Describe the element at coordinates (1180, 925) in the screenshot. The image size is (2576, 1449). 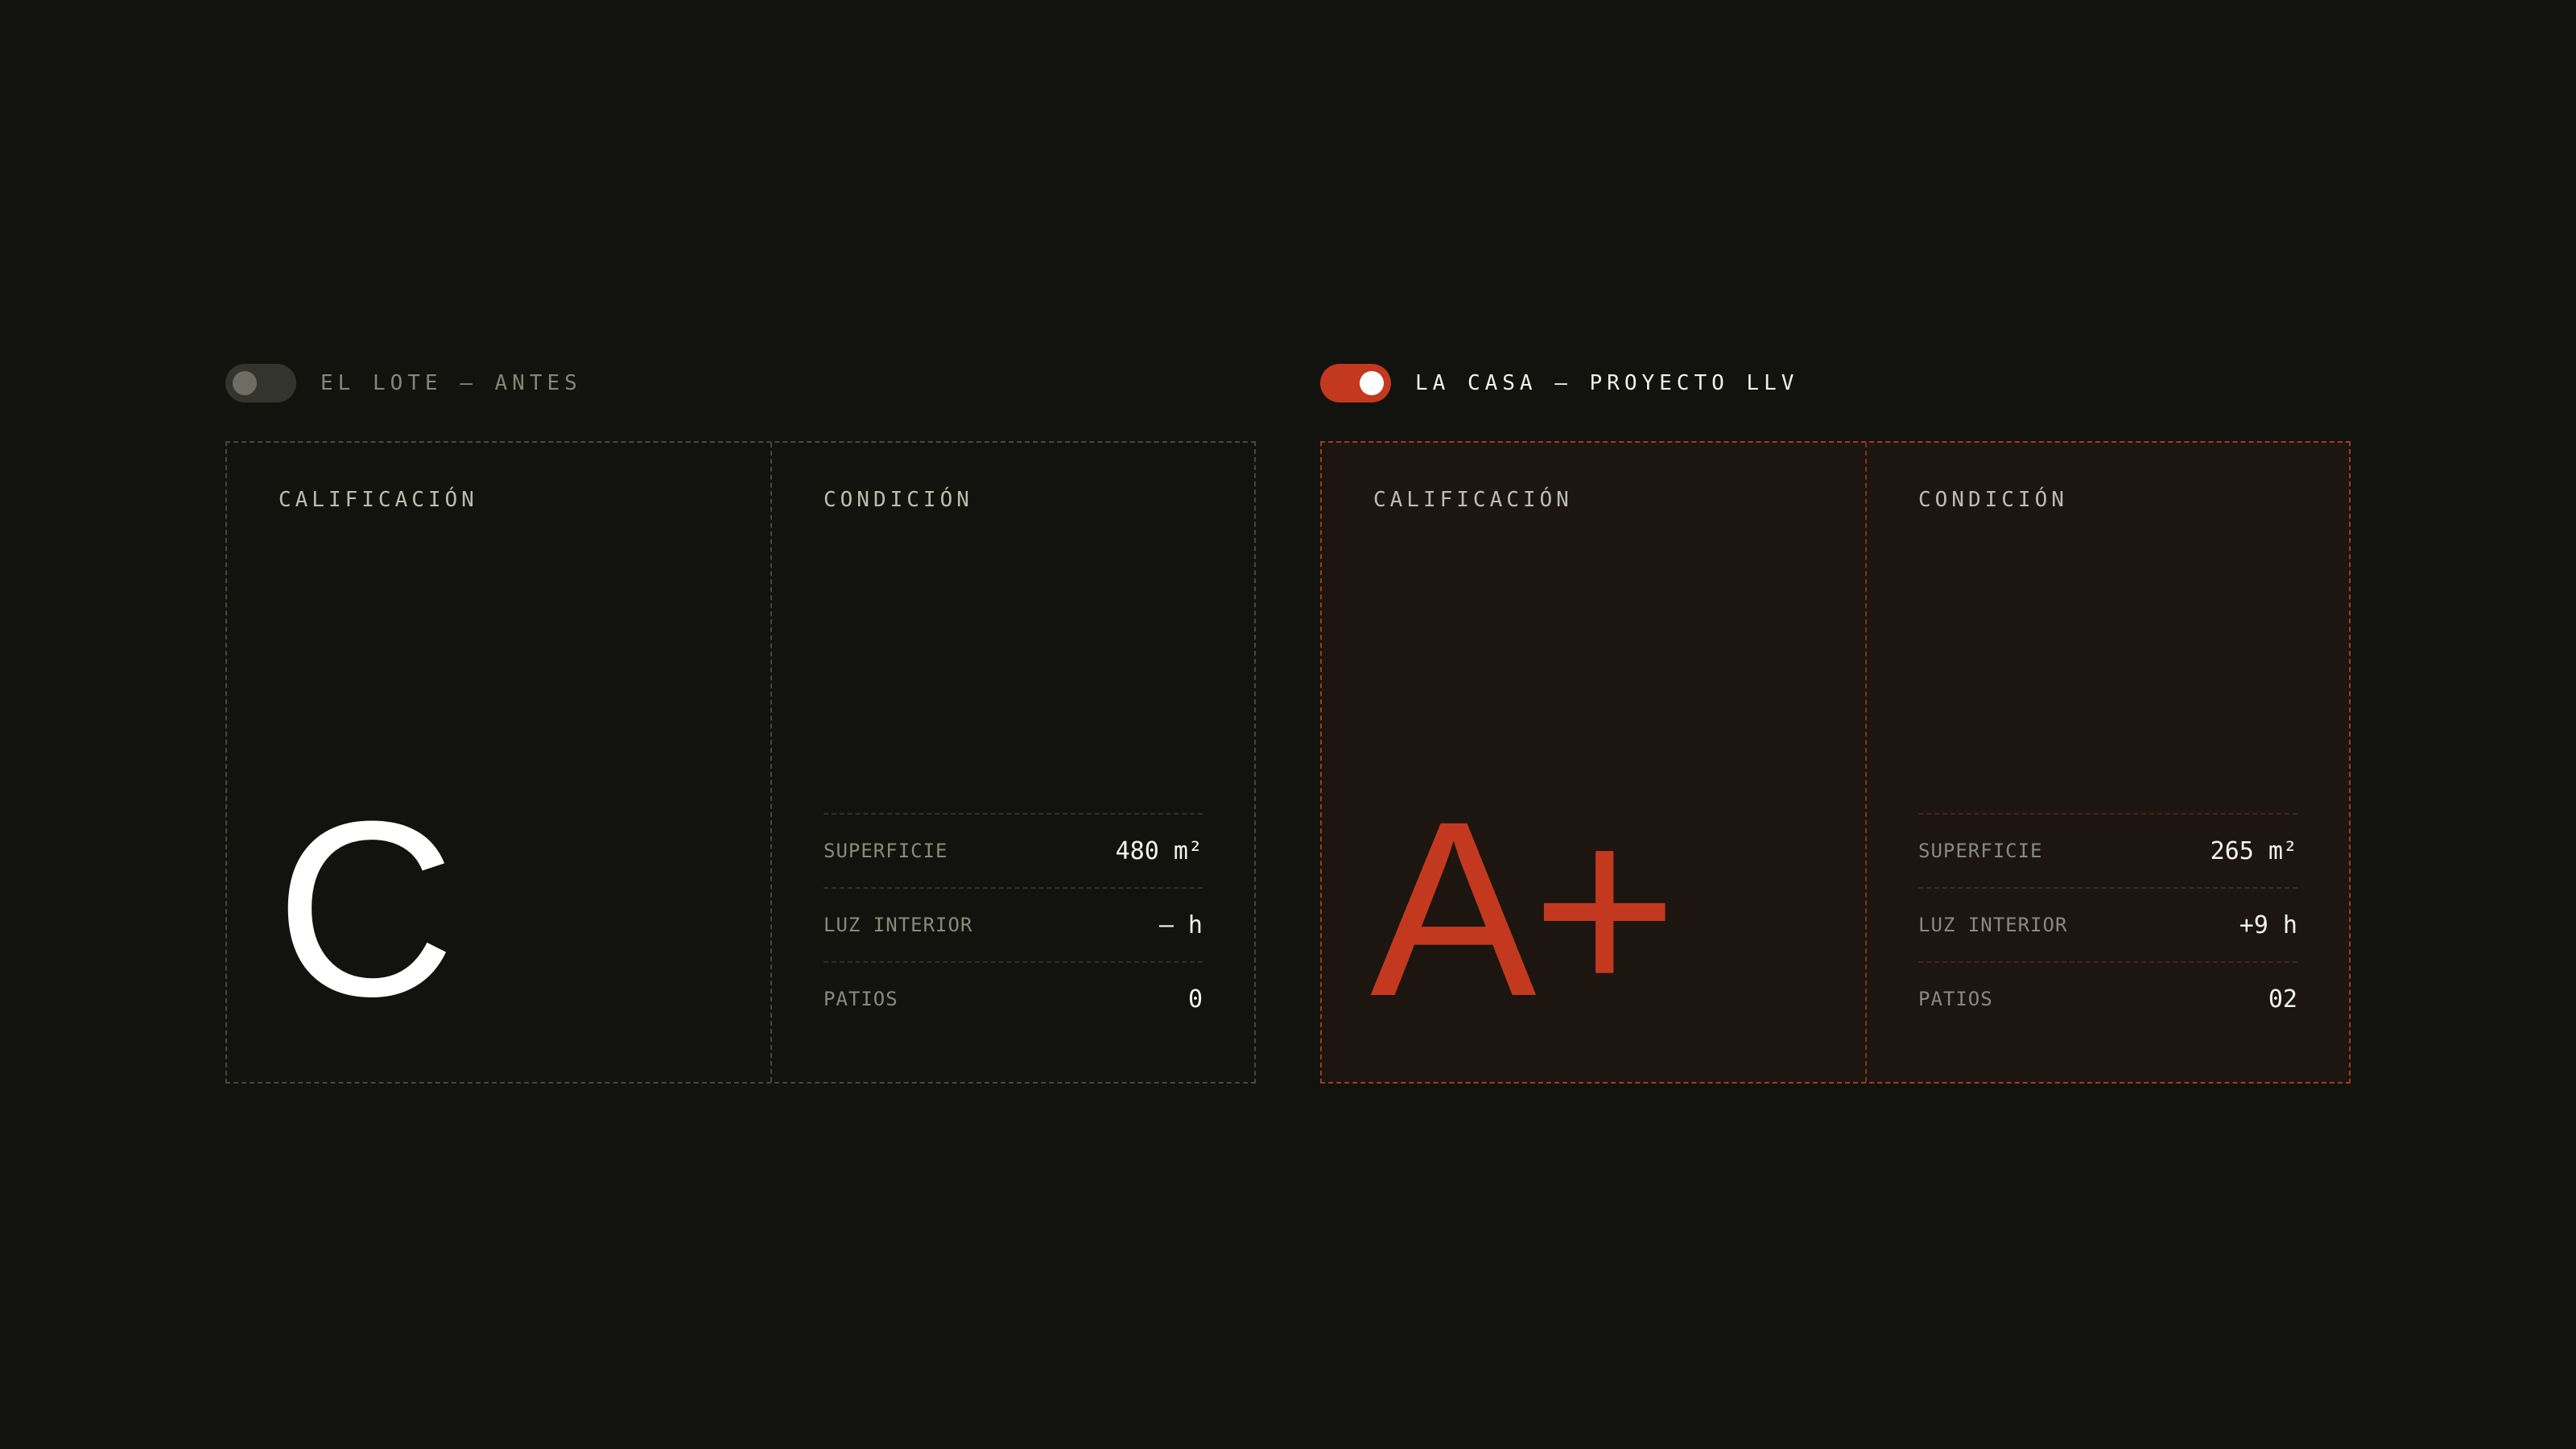
I see `metric-value: — h` at that location.